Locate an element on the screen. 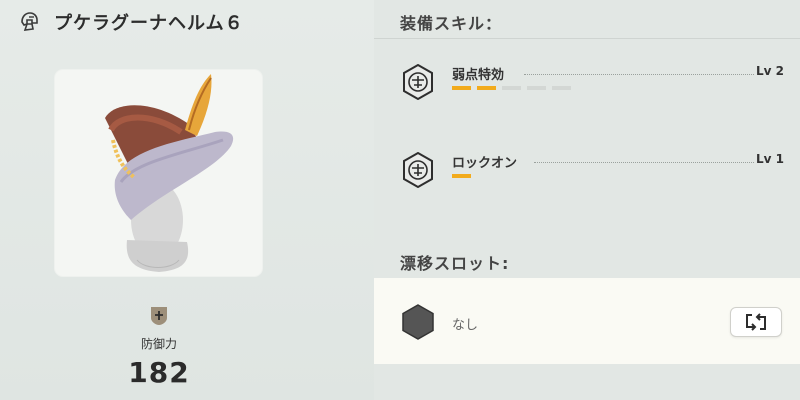 This screenshot has height=400, width=800. skills-section-title: 装備スキル： is located at coordinates (451, 23).